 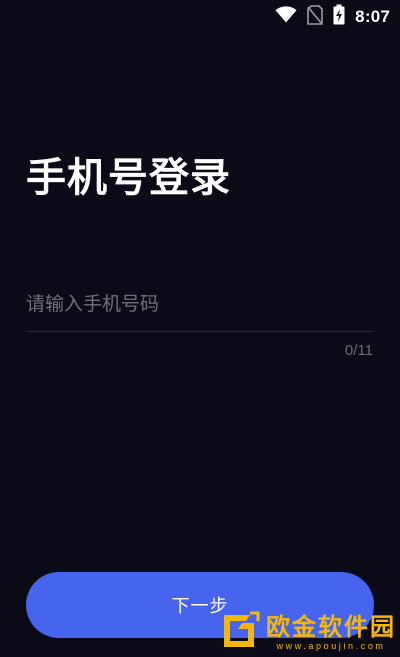 What do you see at coordinates (331, 627) in the screenshot?
I see `watermark-name: 欧金软件园` at bounding box center [331, 627].